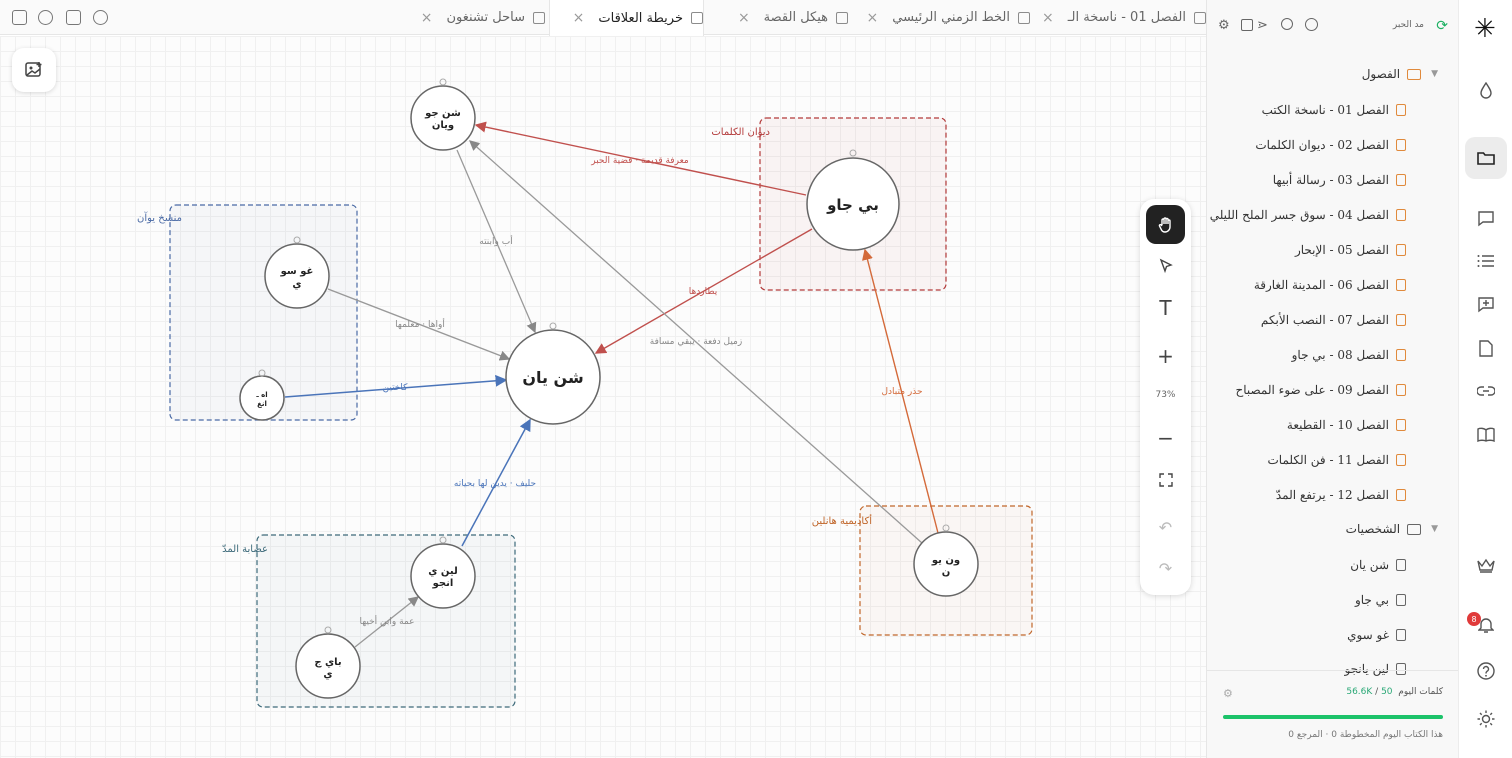  Describe the element at coordinates (639, 161) in the screenshot. I see `edge-label: معرفة قديمة · قضية الحبر` at that location.